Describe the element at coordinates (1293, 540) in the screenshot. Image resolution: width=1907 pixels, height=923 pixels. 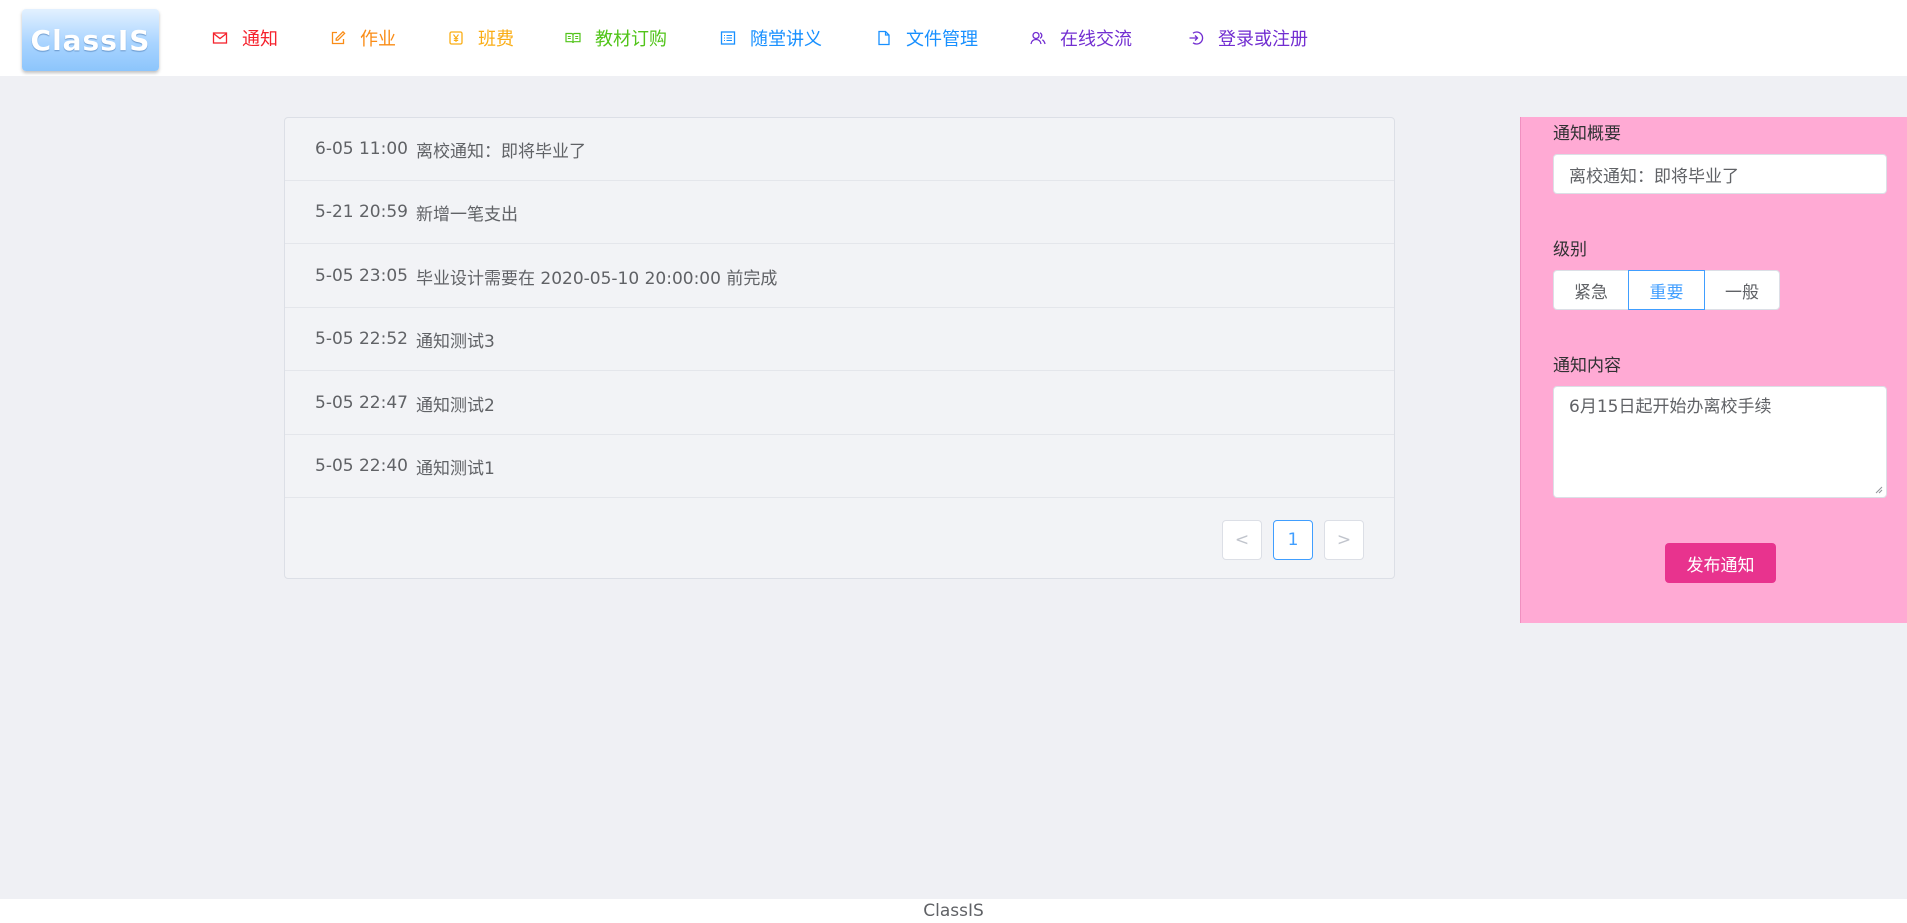
I see `pagination-page-button: 1` at that location.